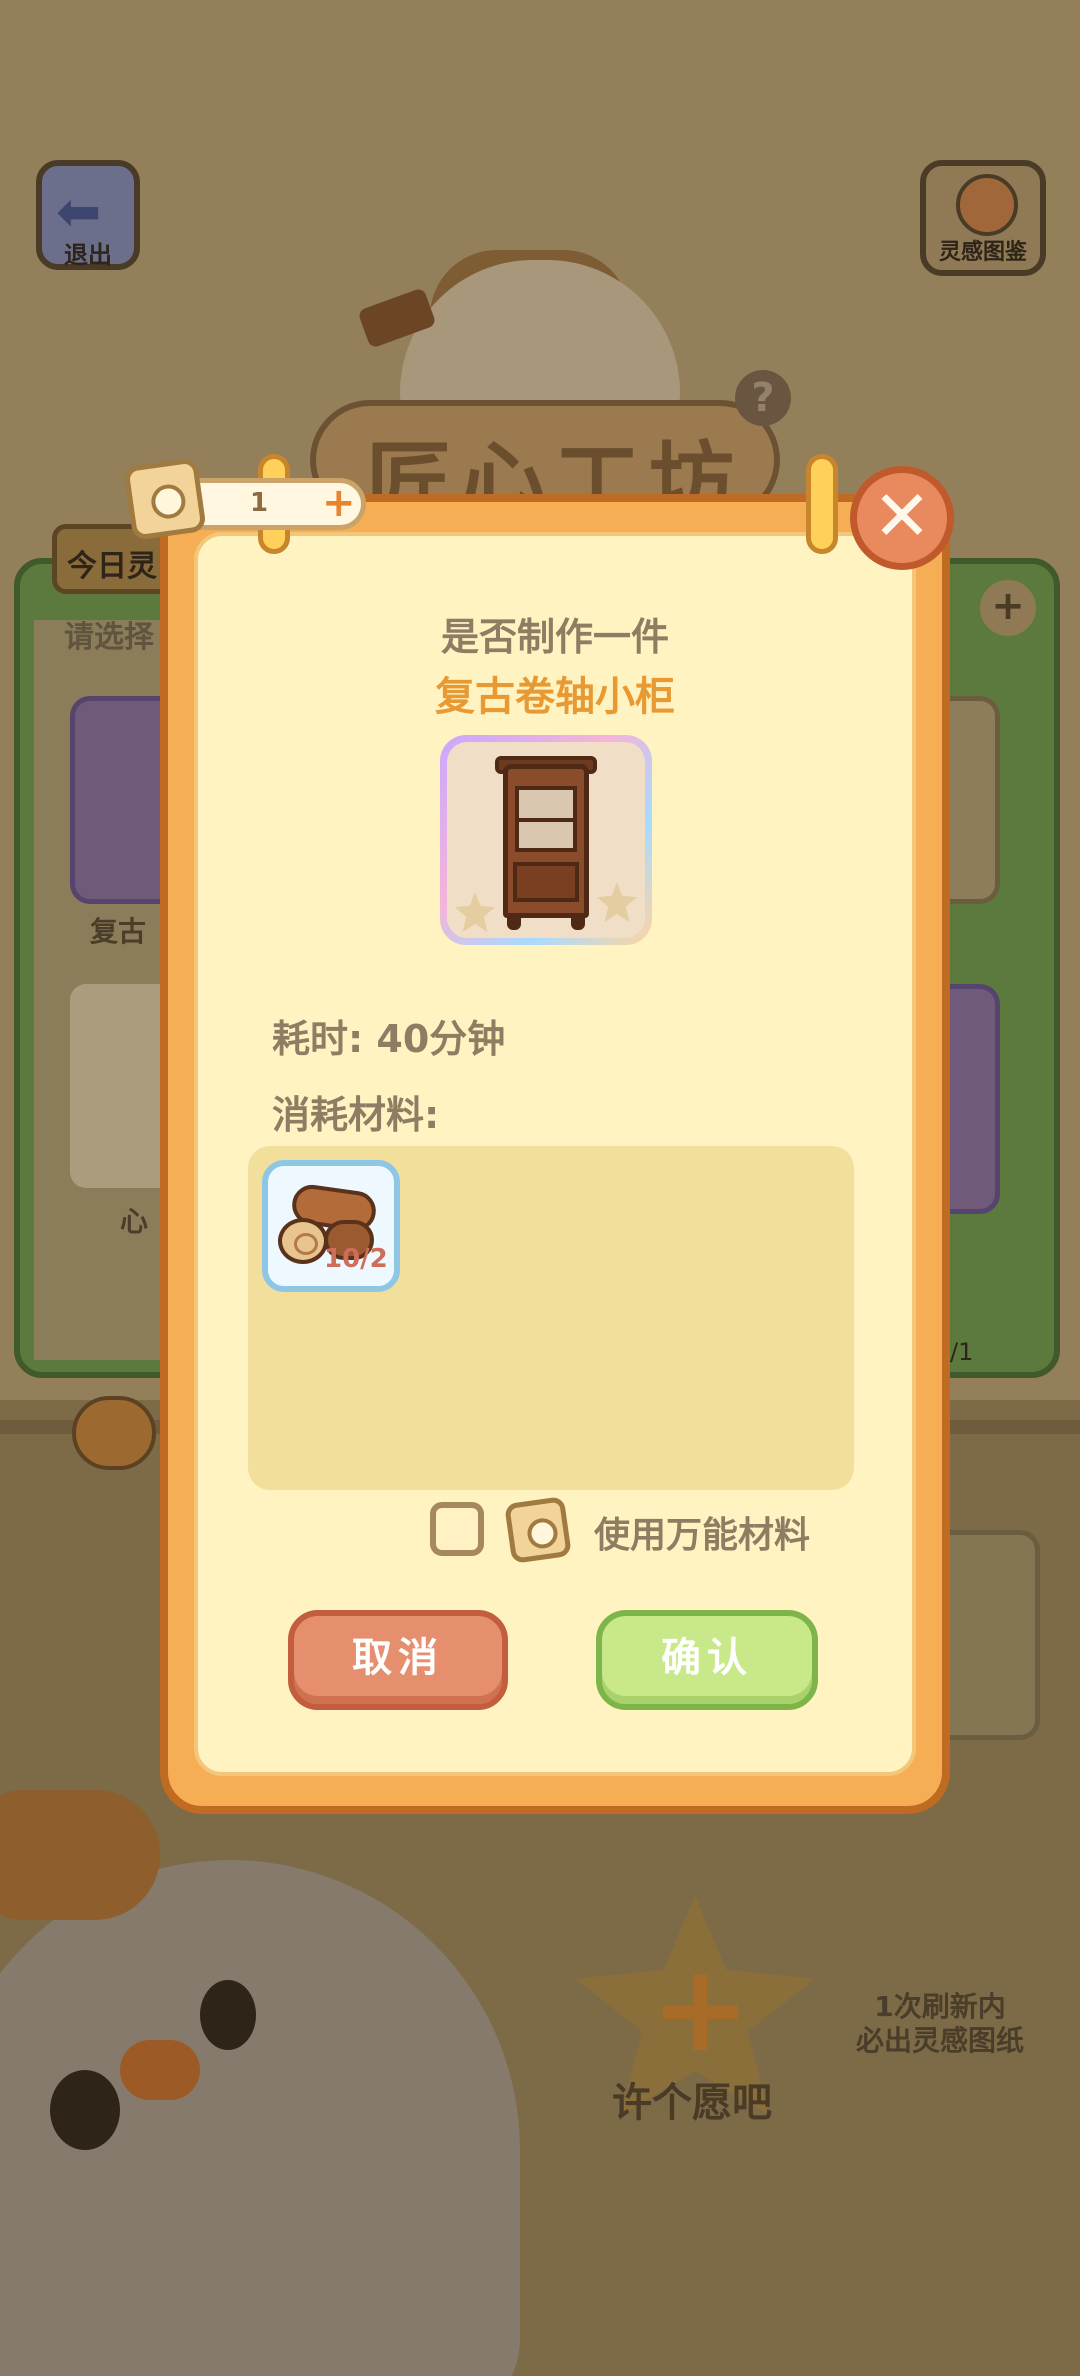  What do you see at coordinates (112, 566) in the screenshot?
I see `today-tab-label: 今日灵` at bounding box center [112, 566].